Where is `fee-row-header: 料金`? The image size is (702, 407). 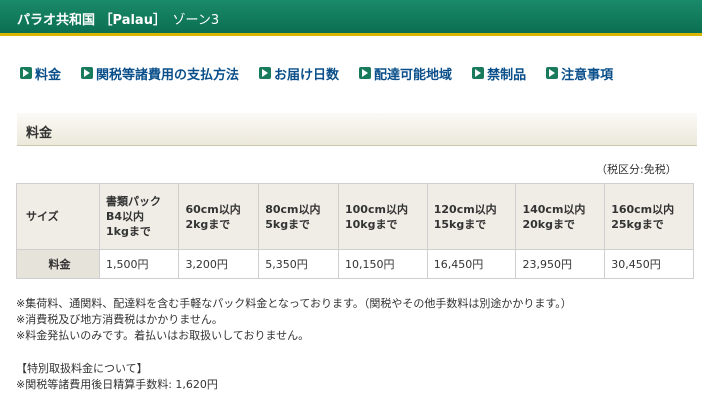
fee-row-header: 料金 is located at coordinates (58, 264).